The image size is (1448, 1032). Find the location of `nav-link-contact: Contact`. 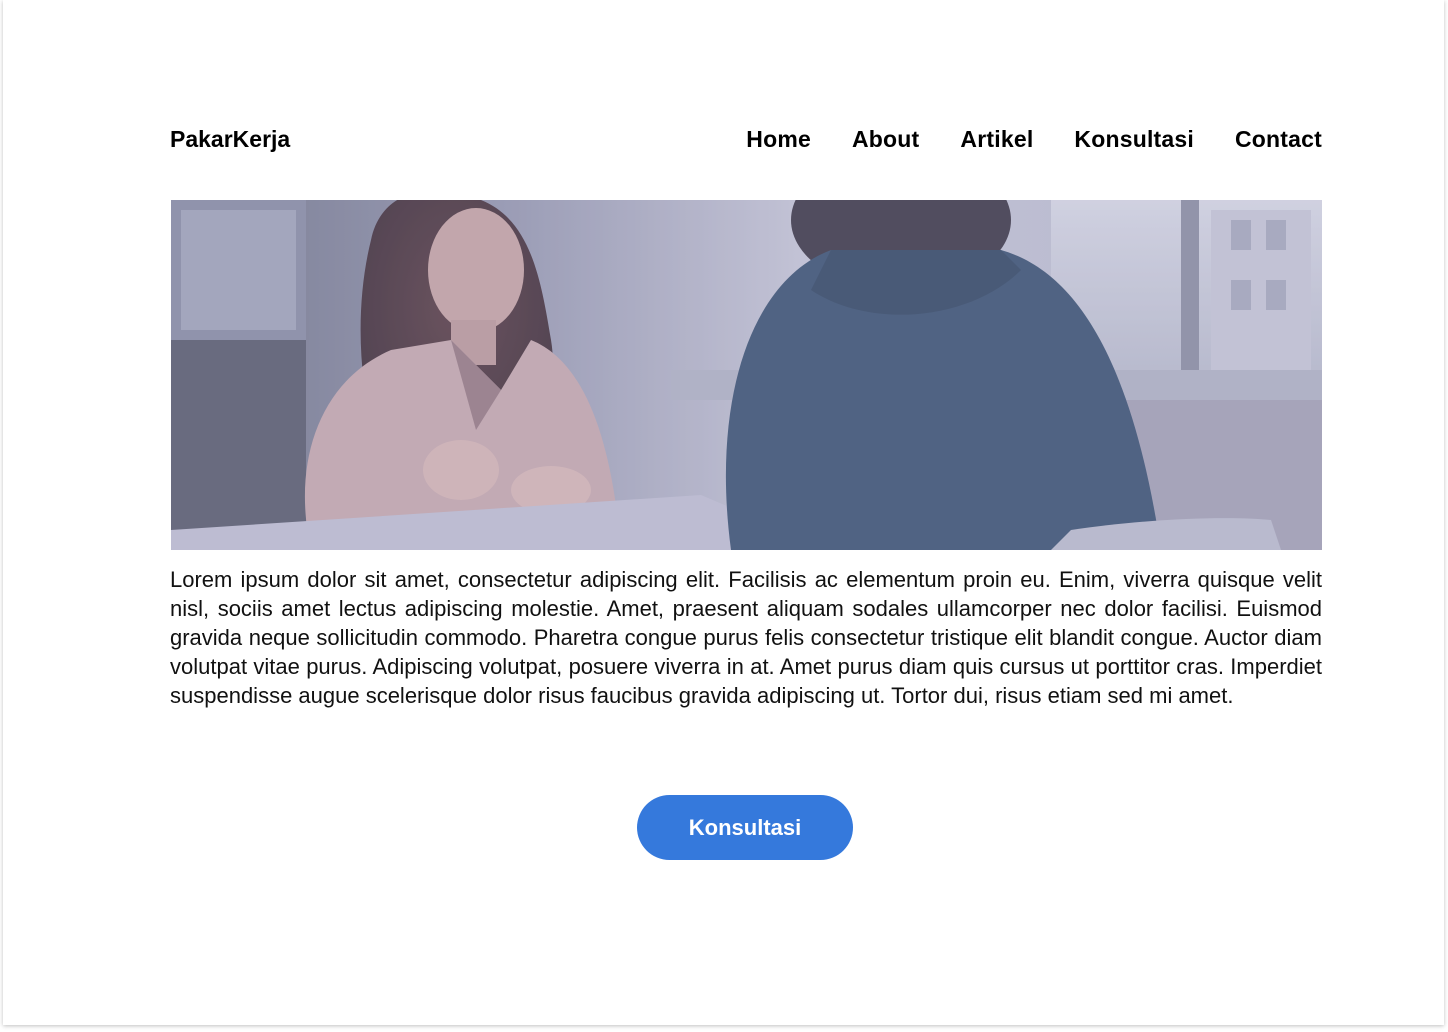

nav-link-contact: Contact is located at coordinates (1278, 139).